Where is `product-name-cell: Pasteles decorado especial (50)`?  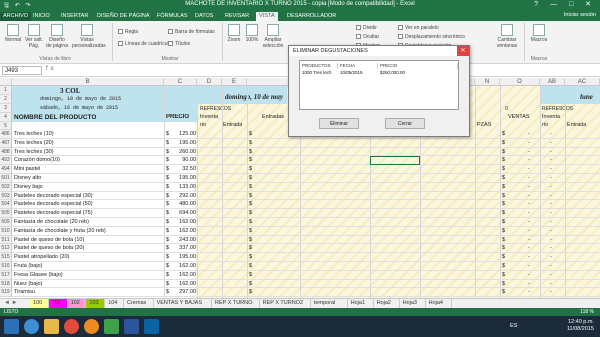
product-name-cell: Pasteles decorado especial (50) is located at coordinates (89, 204).